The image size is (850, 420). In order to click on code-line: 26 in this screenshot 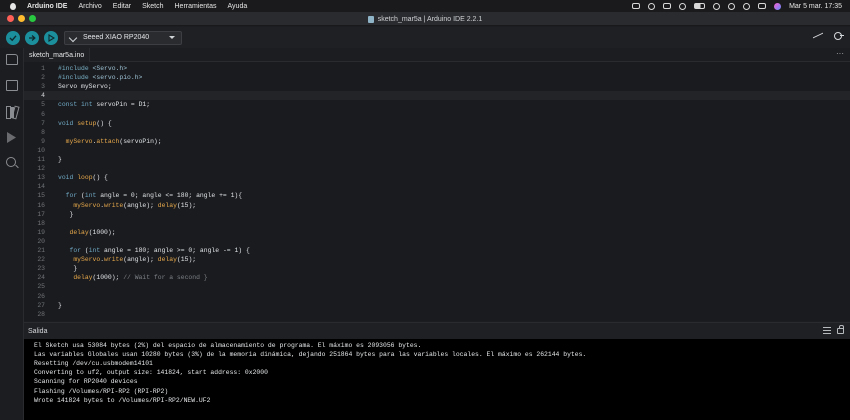, I will do `click(437, 296)`.